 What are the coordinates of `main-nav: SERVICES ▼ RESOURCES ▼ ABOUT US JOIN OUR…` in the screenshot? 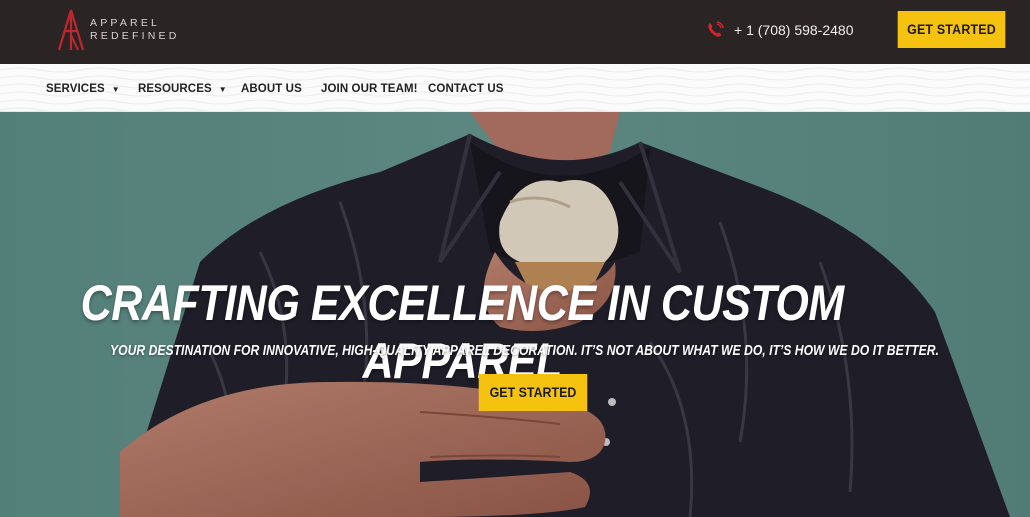 It's located at (515, 88).